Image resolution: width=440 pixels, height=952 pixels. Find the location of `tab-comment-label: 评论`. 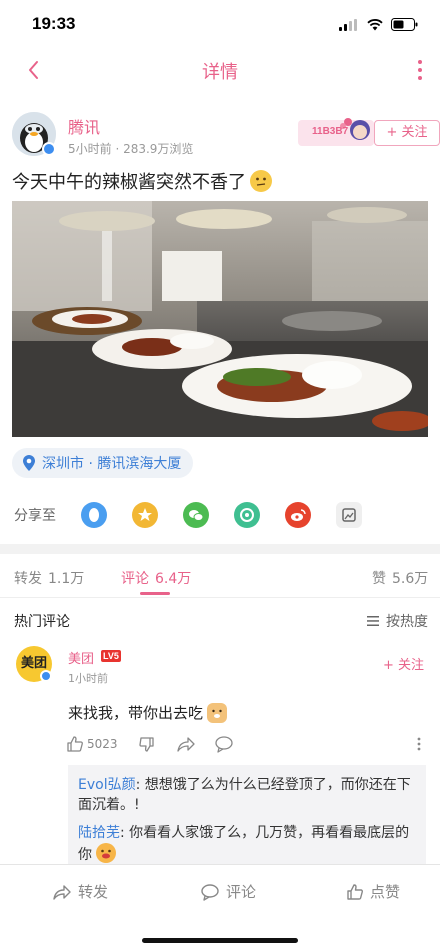

tab-comment-label: 评论 is located at coordinates (135, 579).